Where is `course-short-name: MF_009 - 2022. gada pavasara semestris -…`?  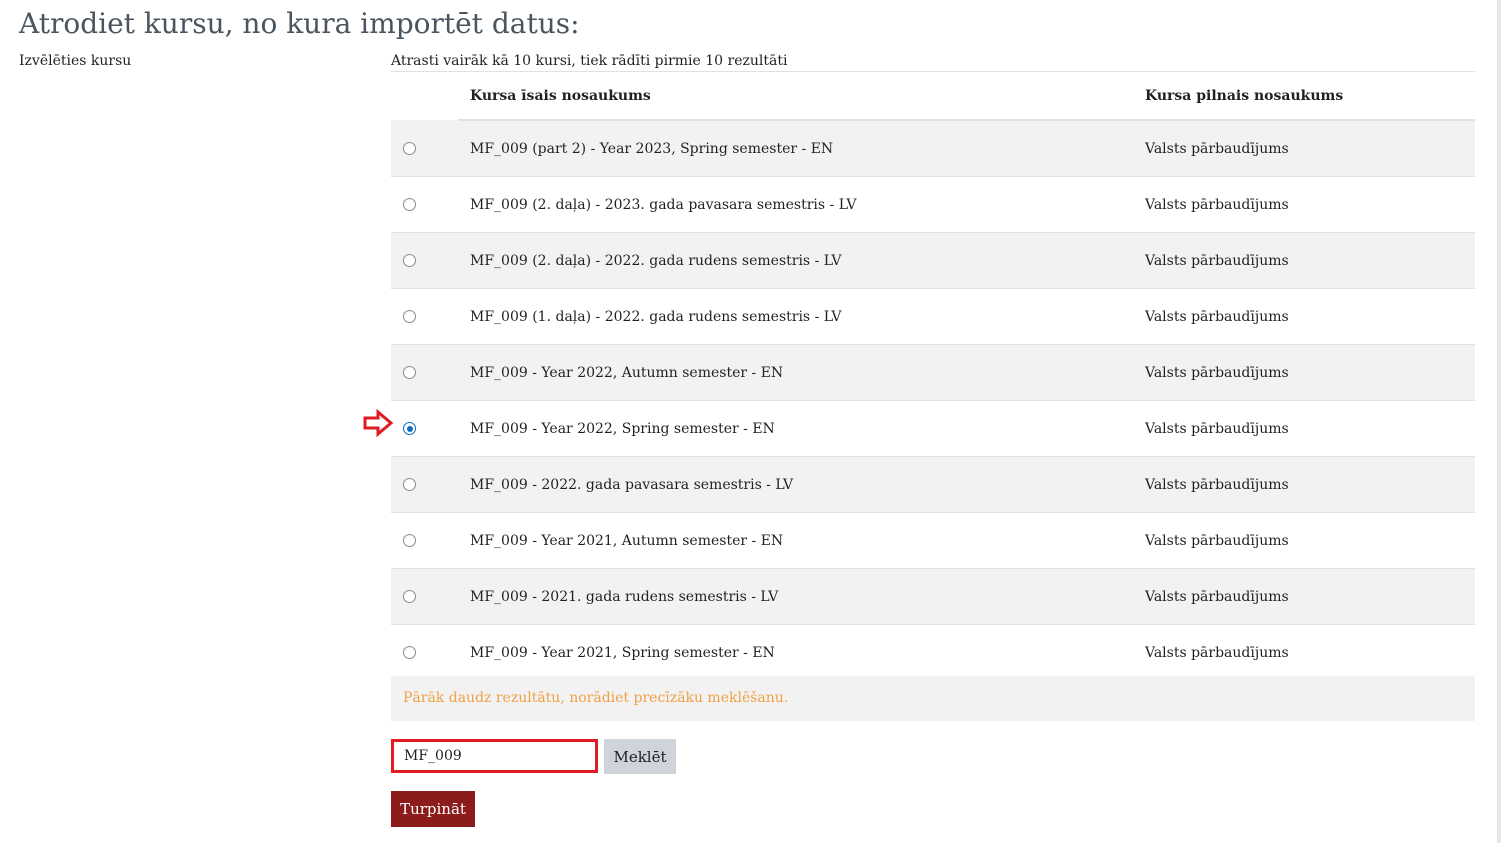 course-short-name: MF_009 - 2022. gada pavasara semestris -… is located at coordinates (795, 484).